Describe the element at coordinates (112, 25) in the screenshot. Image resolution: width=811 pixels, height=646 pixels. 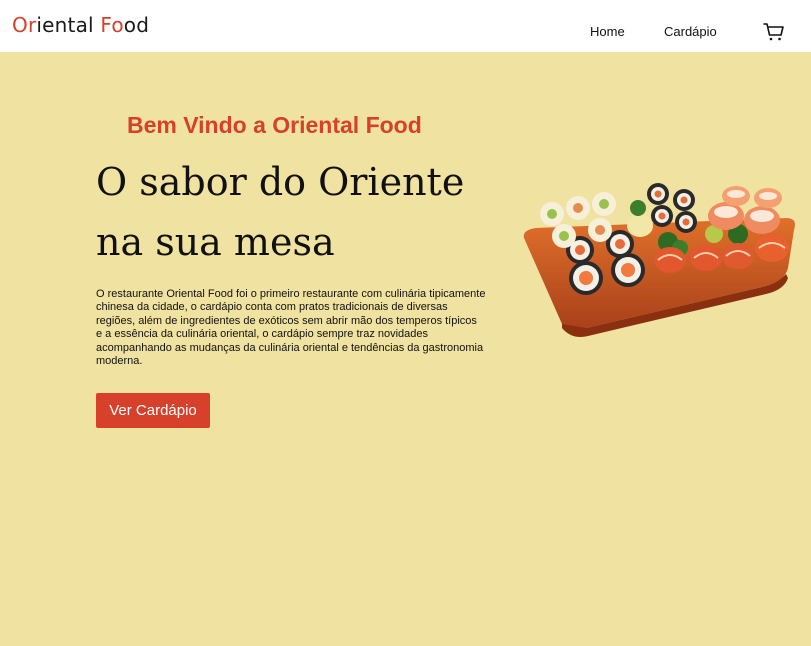
I see `logo-part-fo: Fo` at that location.